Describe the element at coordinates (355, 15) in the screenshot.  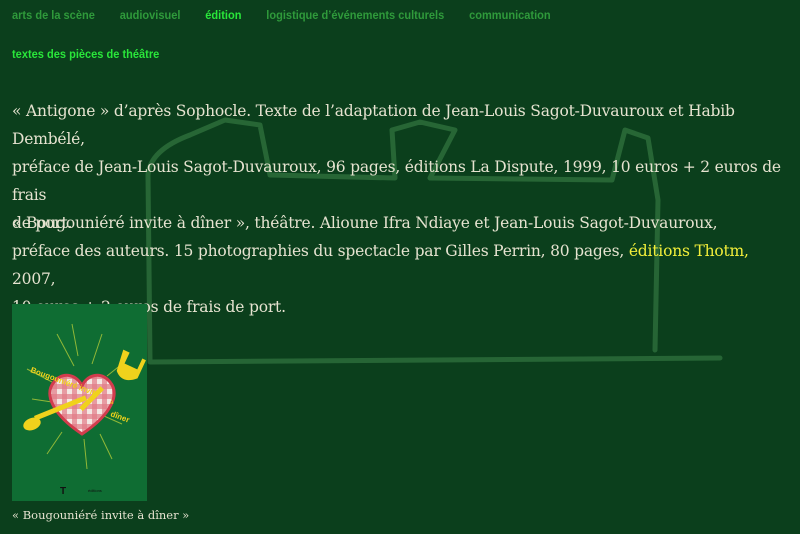
I see `nav-item-logistique: logistique d’événements culturels` at that location.